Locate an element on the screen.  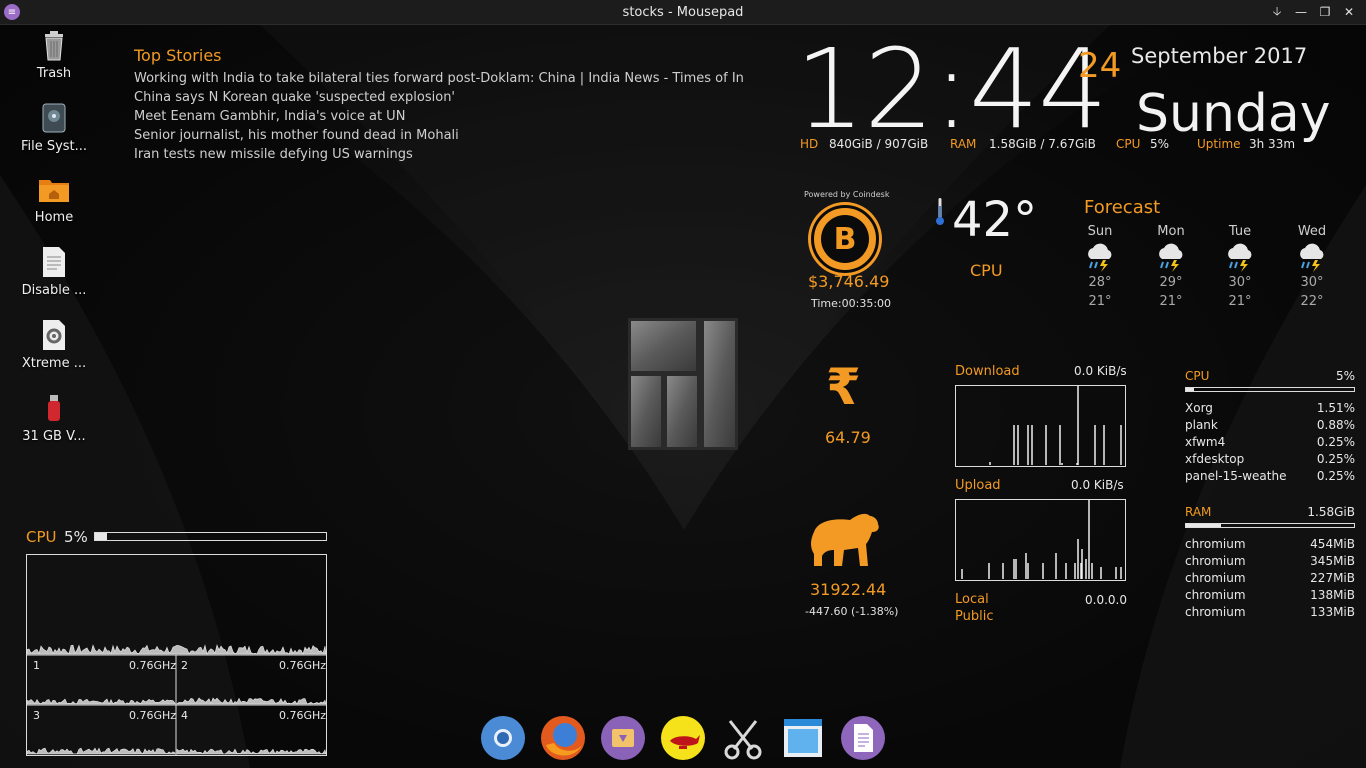
cpu-panel-value: 5% is located at coordinates (76, 537).